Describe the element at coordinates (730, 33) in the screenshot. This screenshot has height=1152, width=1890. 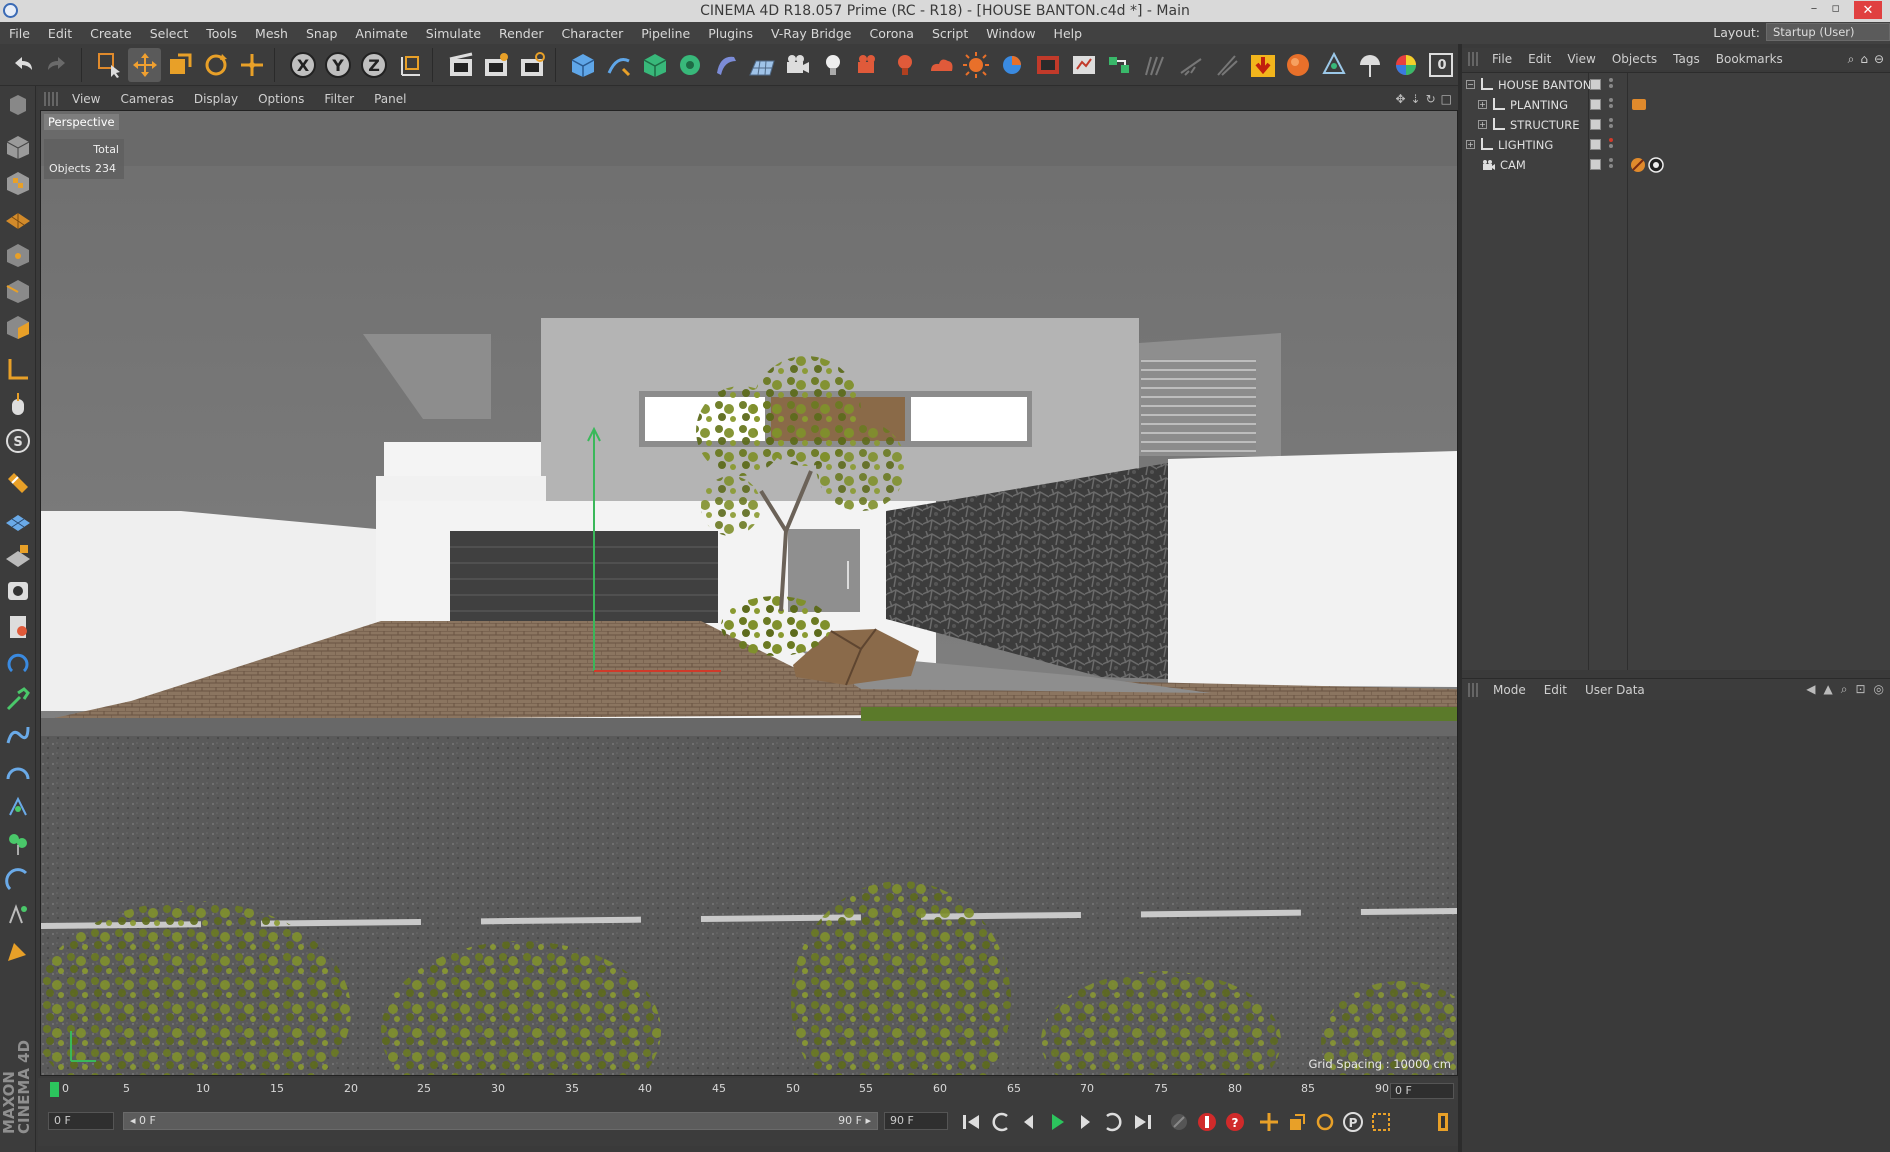
I see `menu-plugins: Plugins` at that location.